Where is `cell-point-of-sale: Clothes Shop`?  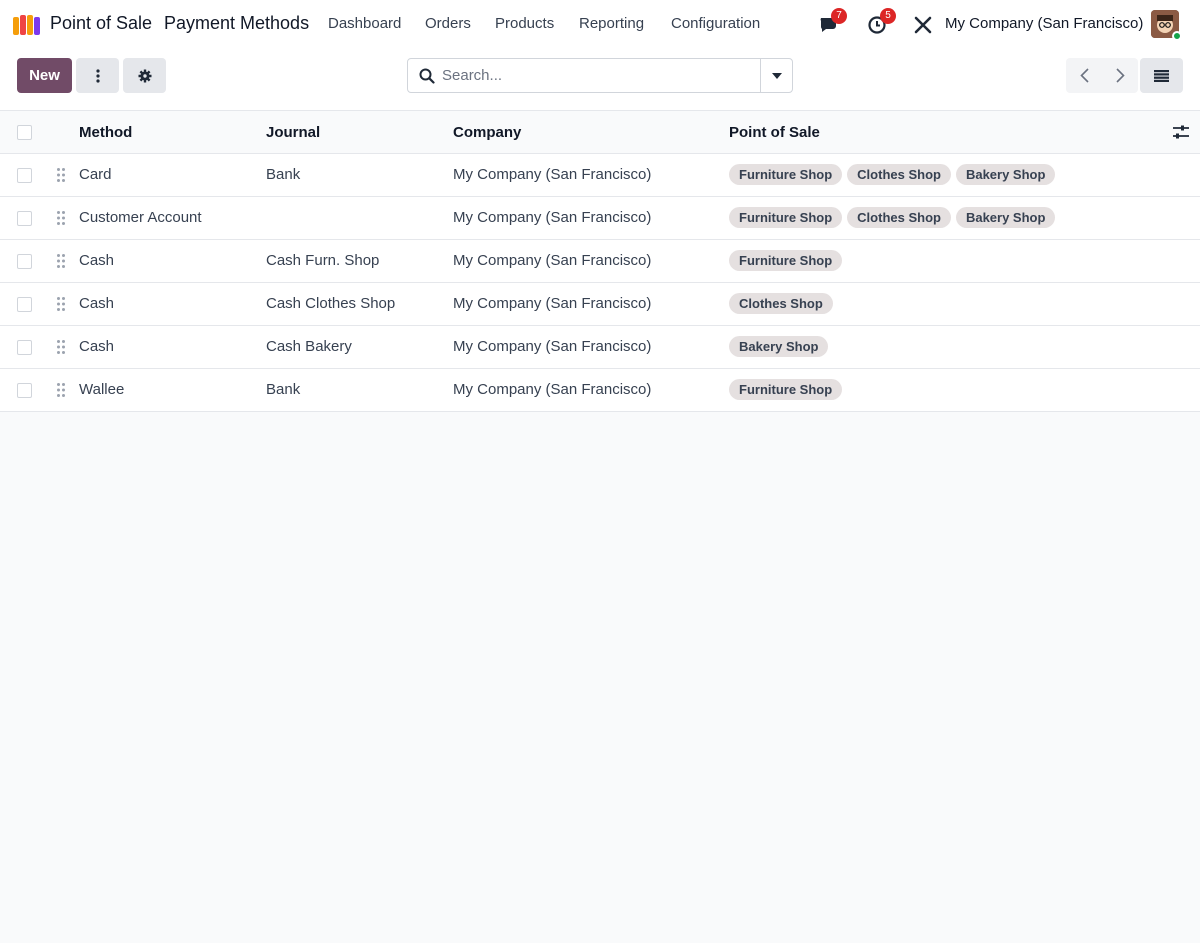 cell-point-of-sale: Clothes Shop is located at coordinates (781, 303).